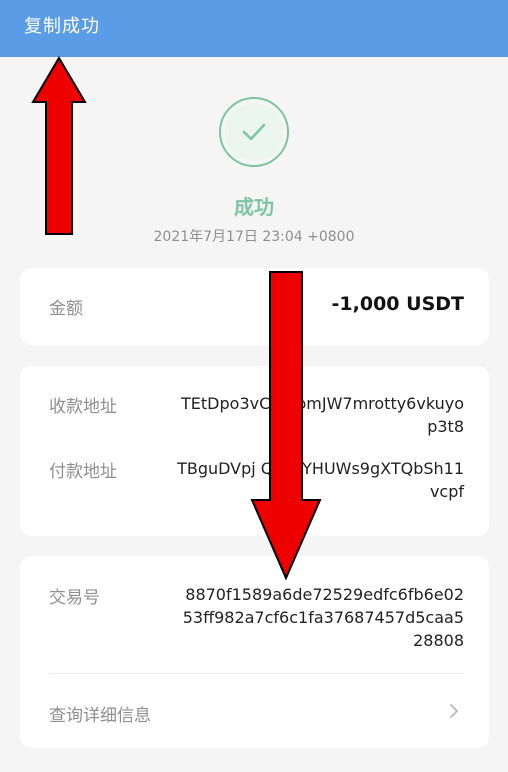 This screenshot has height=772, width=508. Describe the element at coordinates (83, 472) in the screenshot. I see `pay-address-label: 付款地址` at that location.